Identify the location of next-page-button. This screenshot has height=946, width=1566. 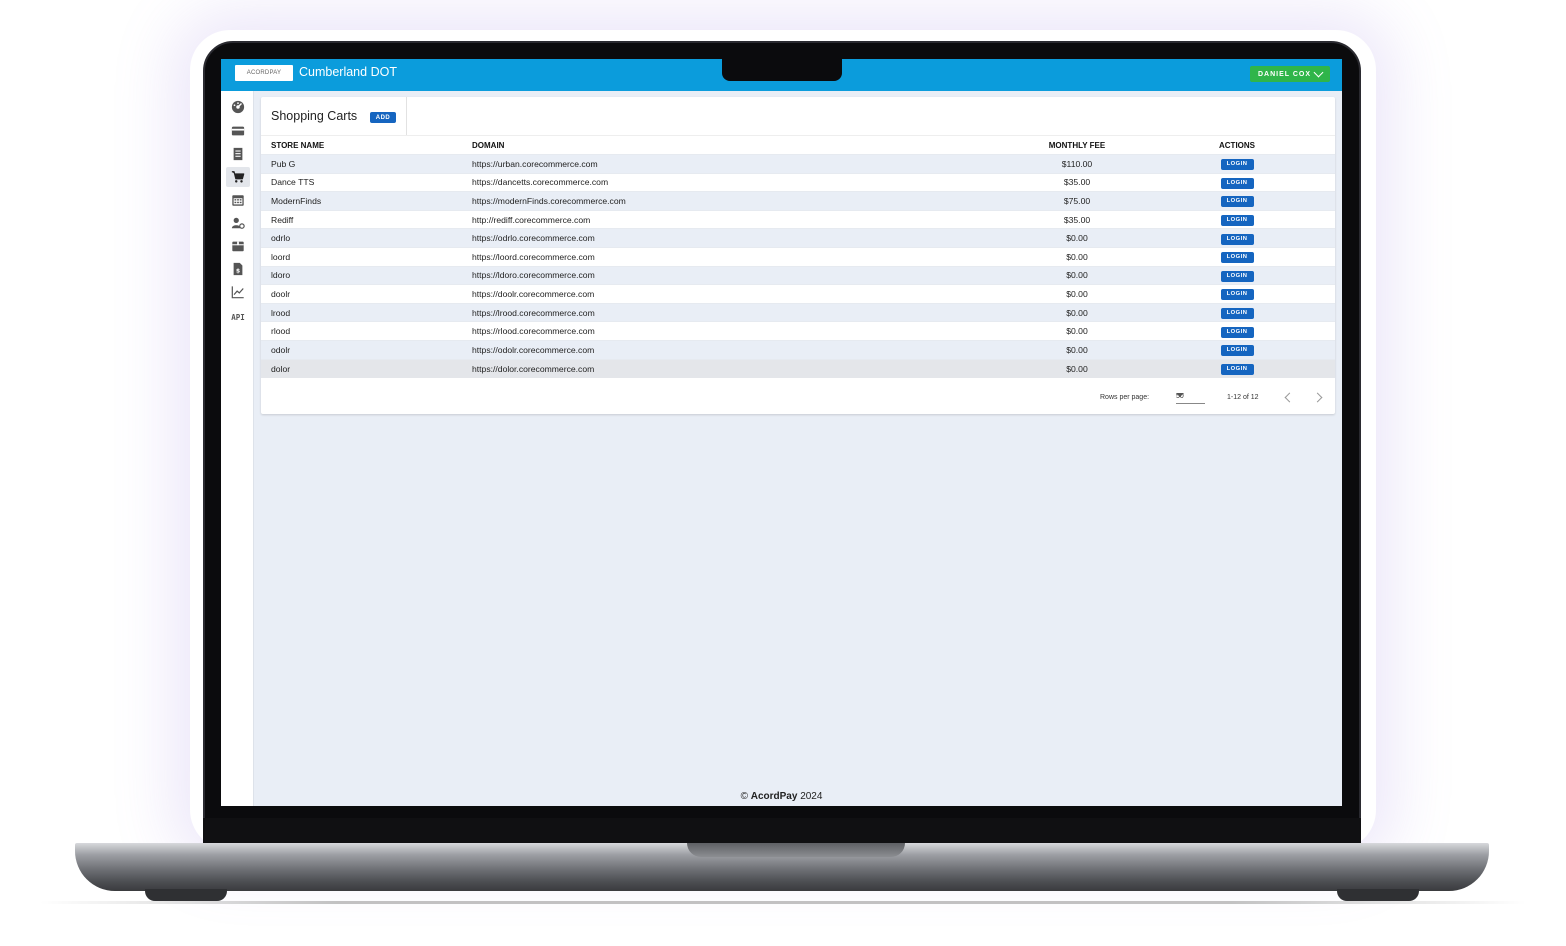
(1318, 397).